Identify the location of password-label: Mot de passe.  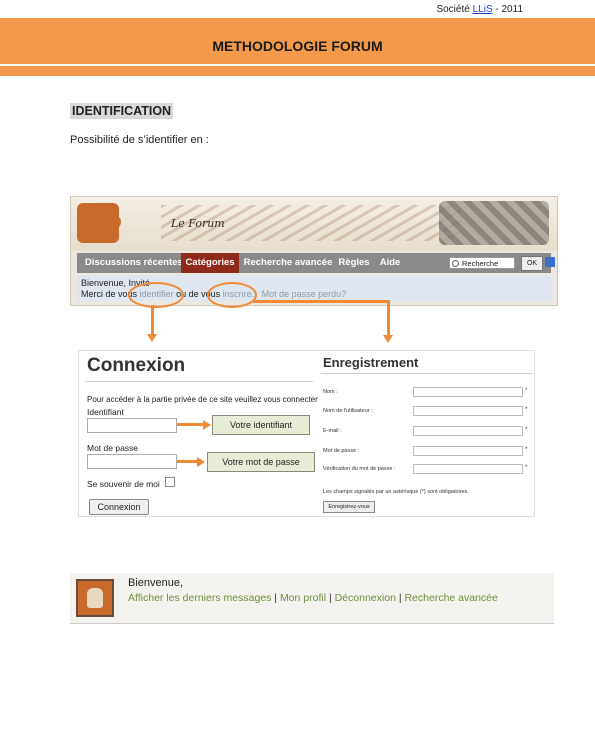
(113, 448).